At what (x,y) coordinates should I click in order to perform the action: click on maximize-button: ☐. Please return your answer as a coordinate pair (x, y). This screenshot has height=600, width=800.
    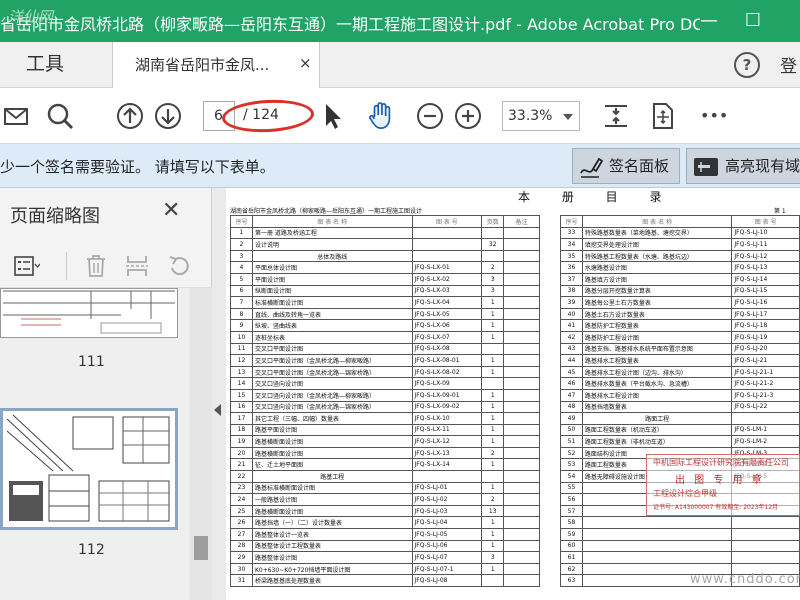
    Looking at the image, I should click on (753, 21).